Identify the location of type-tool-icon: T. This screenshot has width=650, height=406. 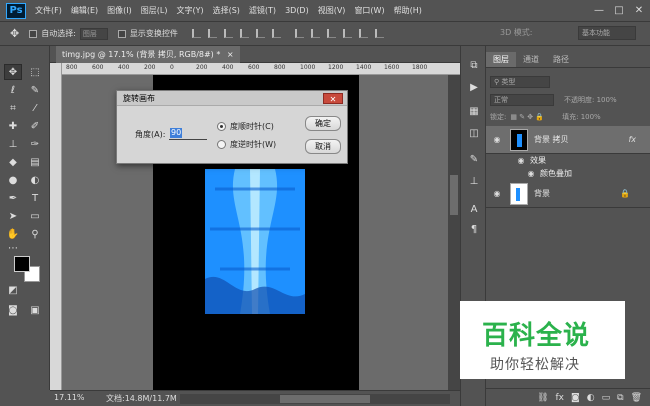
(35, 198).